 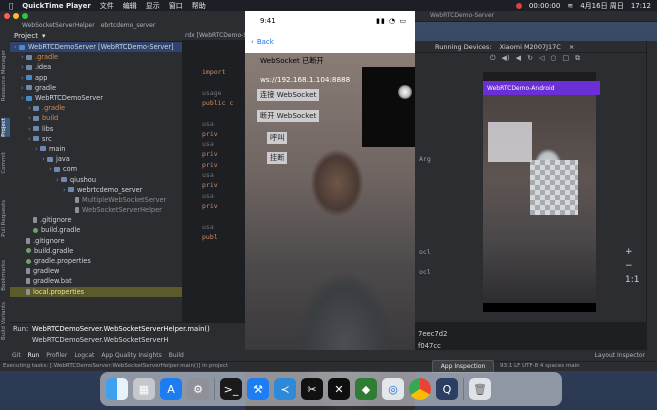 I want to click on zoom-out-icon: −, so click(x=632, y=266).